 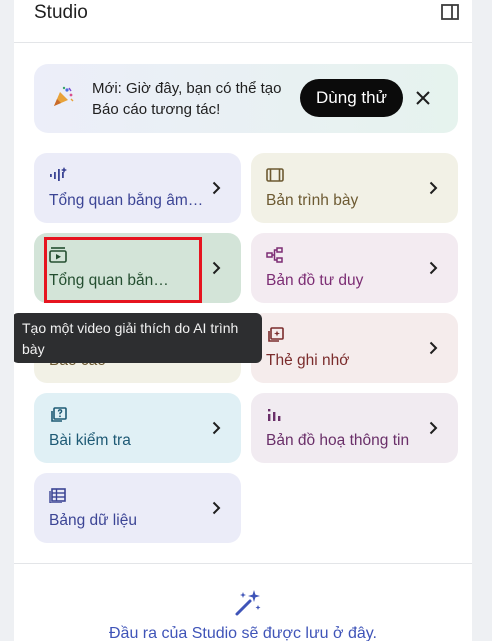 What do you see at coordinates (354, 428) in the screenshot?
I see `tile-infographic: Bản đồ hoạ thông tin` at bounding box center [354, 428].